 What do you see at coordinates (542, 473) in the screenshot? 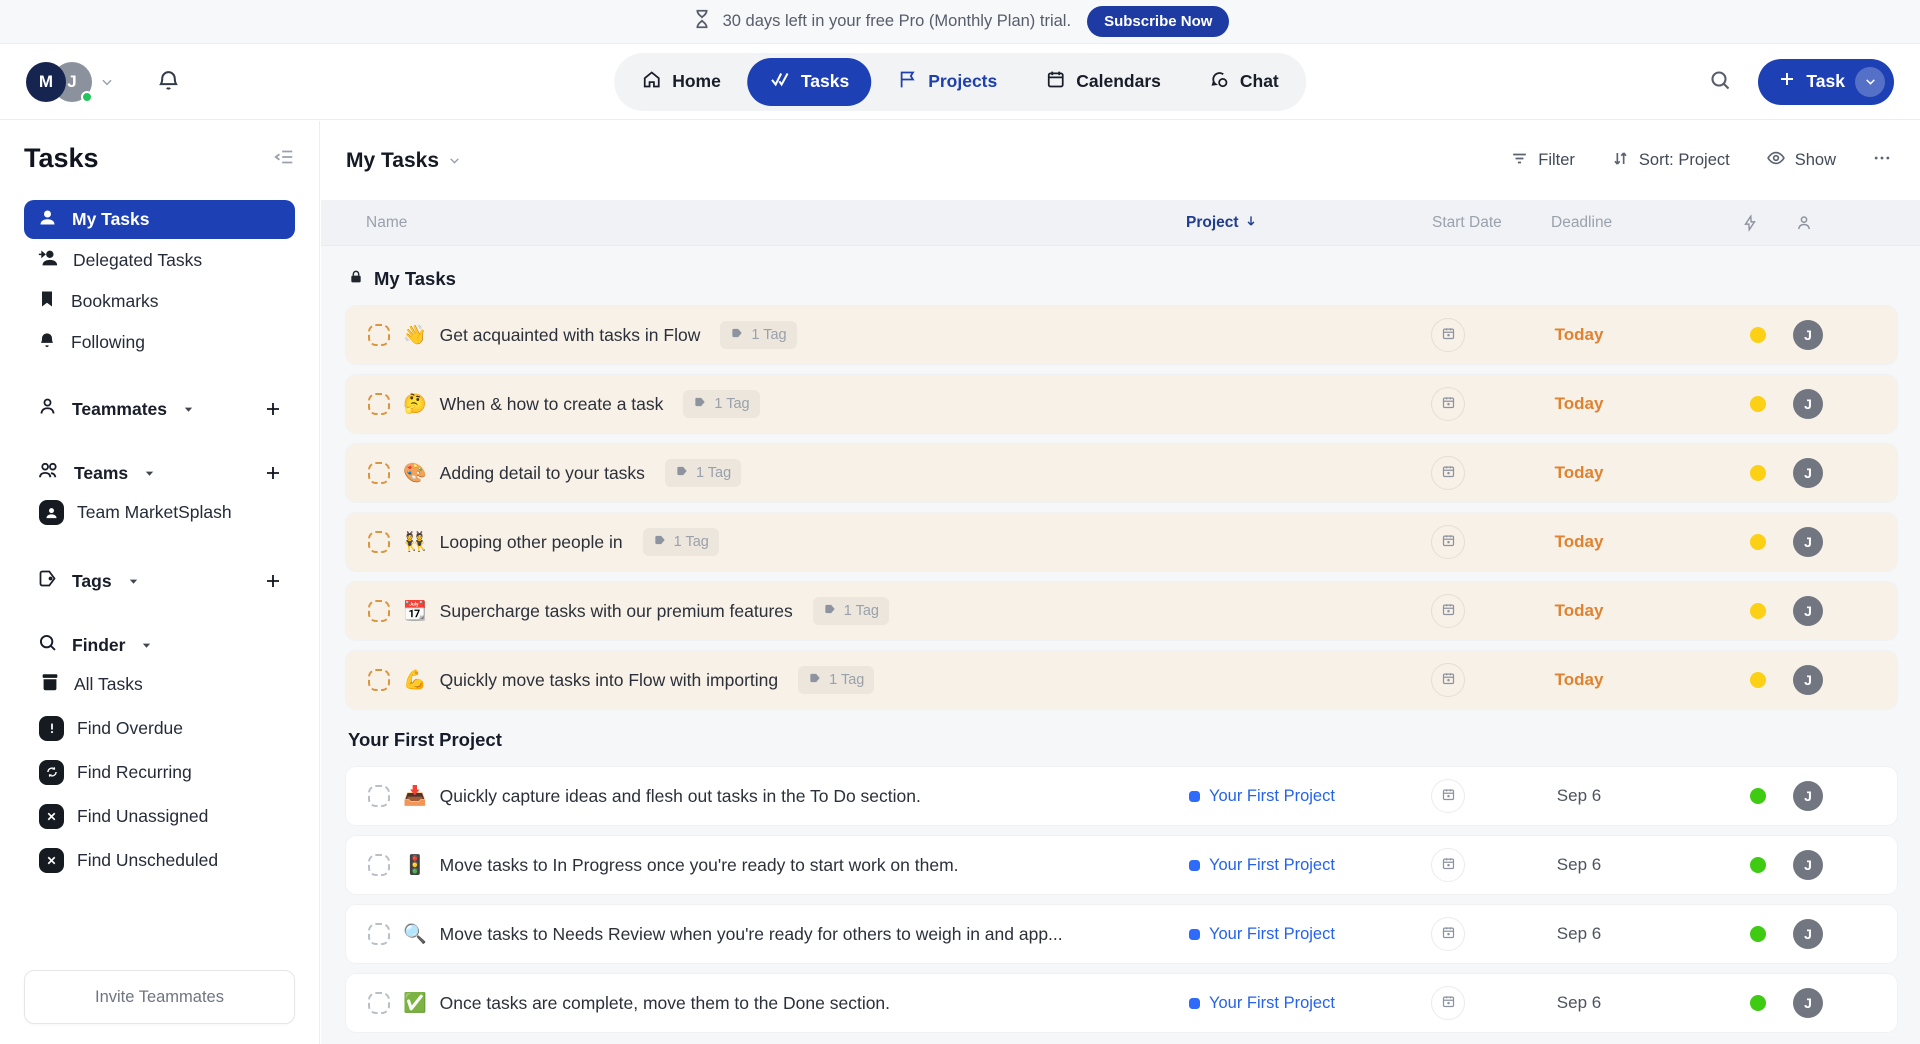
I see `task-title: Adding detail to your tasks` at bounding box center [542, 473].